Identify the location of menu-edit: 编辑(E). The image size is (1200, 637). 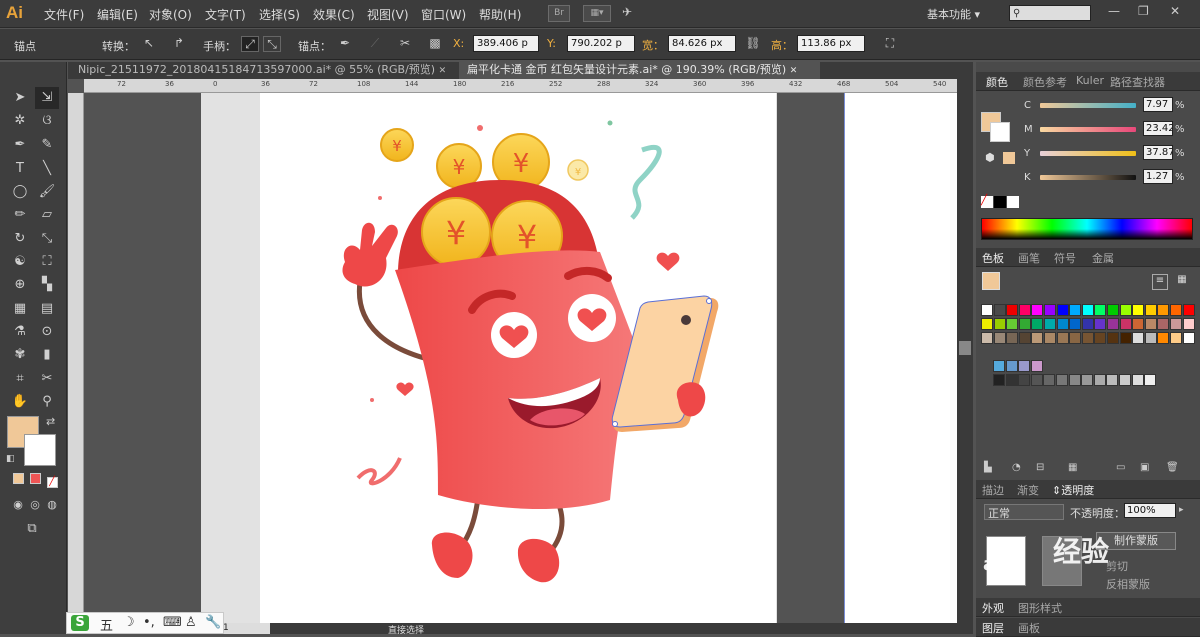
(117, 14).